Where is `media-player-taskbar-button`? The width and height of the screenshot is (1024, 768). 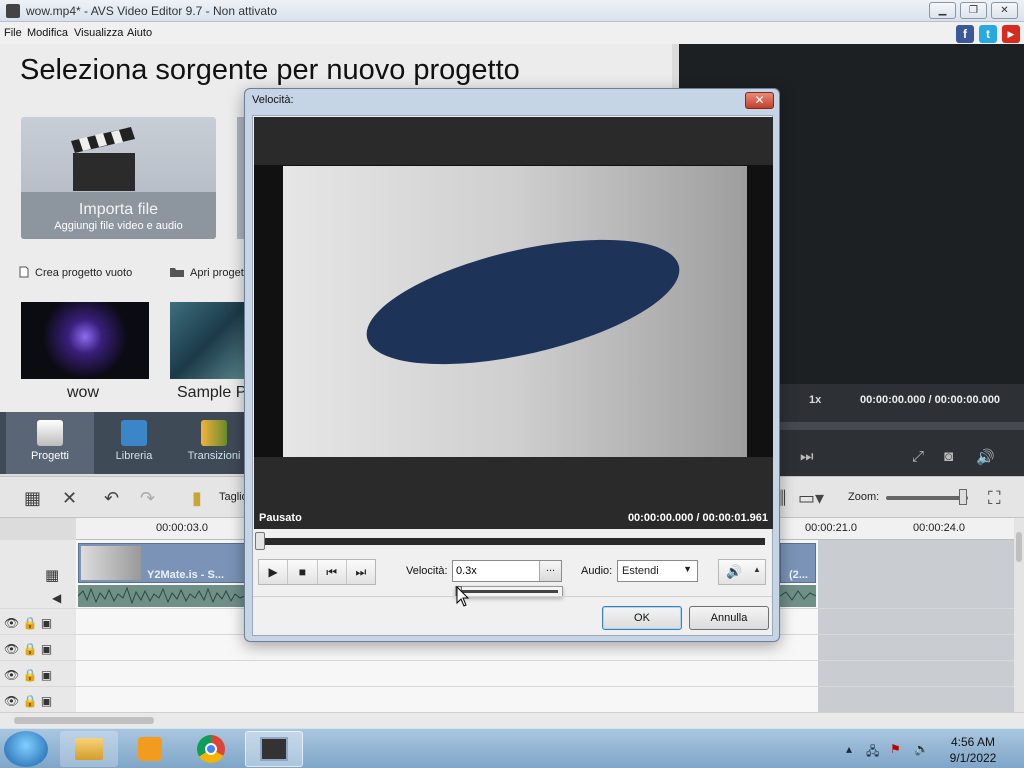
media-player-taskbar-button is located at coordinates (150, 749).